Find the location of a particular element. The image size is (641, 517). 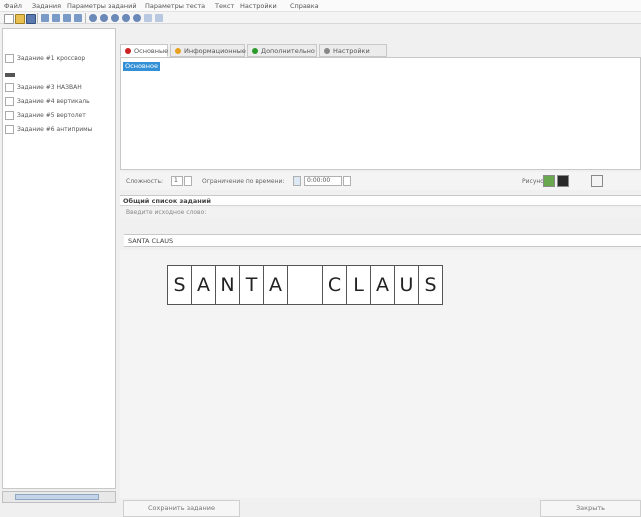

tab-info-label: Информационные is located at coordinates (215, 51).